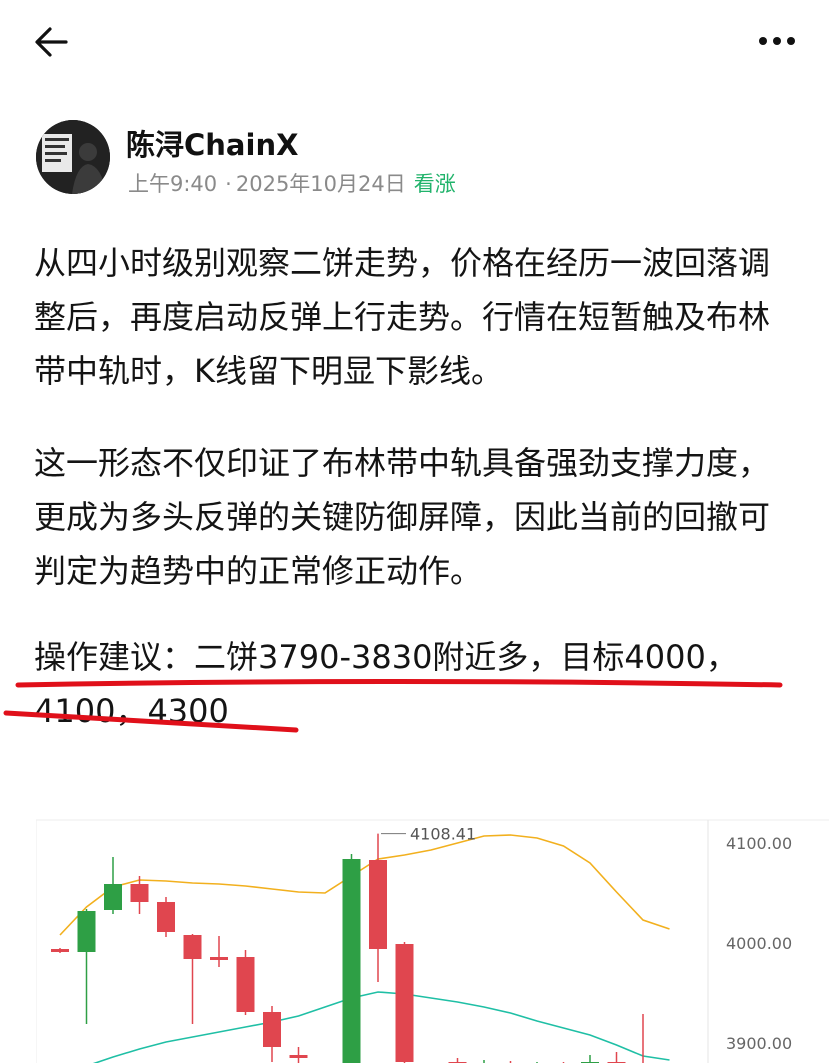 Image resolution: width=829 pixels, height=1063 pixels. Describe the element at coordinates (777, 41) in the screenshot. I see `more-horizontal-icon` at that location.